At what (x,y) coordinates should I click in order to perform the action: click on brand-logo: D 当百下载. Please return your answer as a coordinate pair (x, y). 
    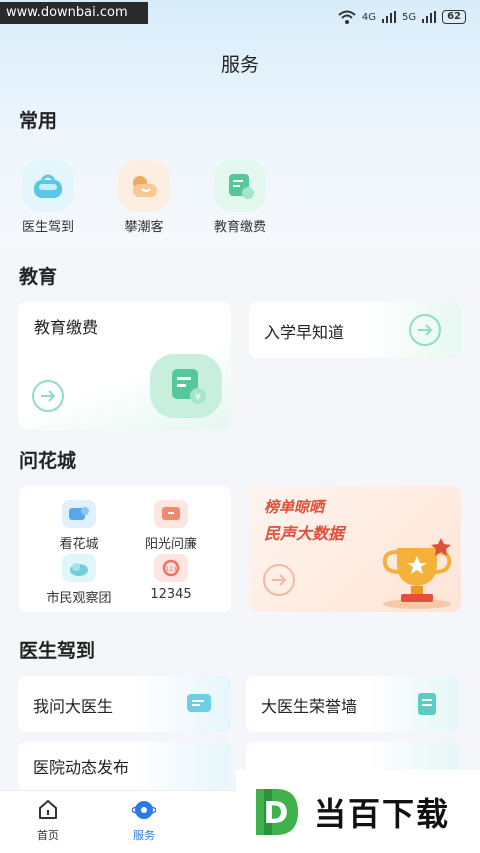
    Looking at the image, I should click on (358, 811).